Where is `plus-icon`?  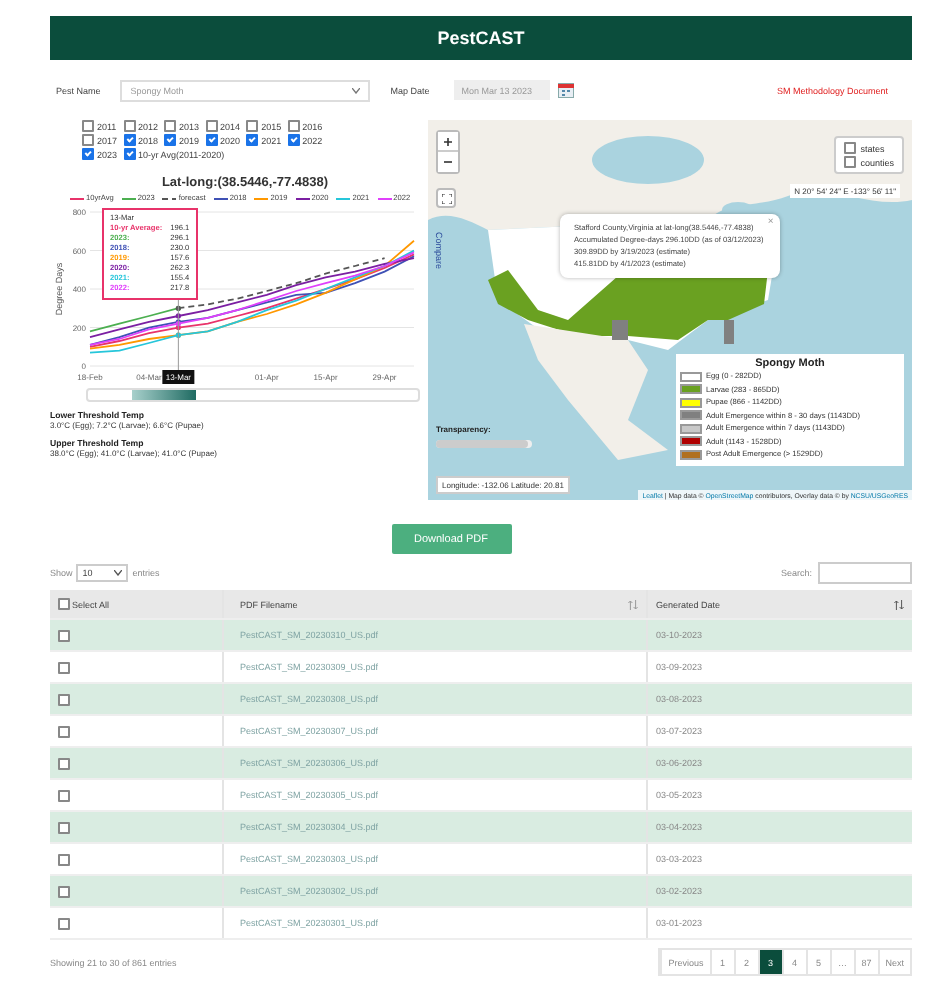
plus-icon is located at coordinates (448, 141).